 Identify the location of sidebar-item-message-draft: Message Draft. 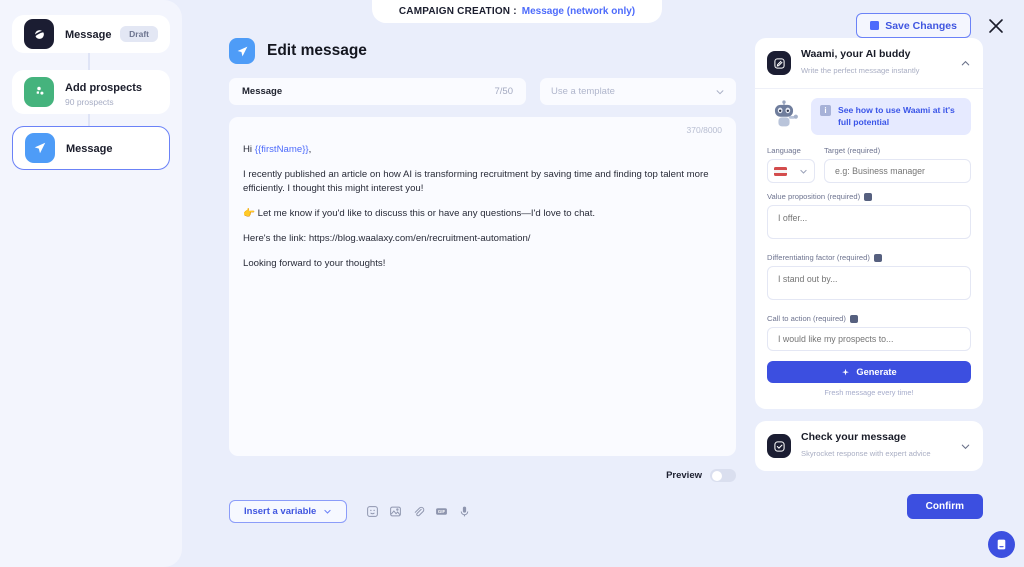
(91, 34).